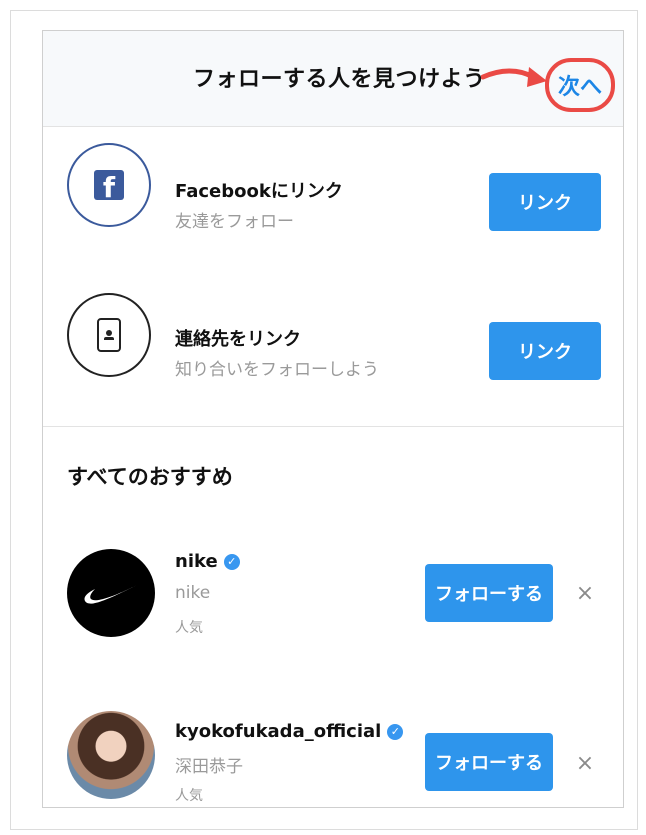 This screenshot has width=646, height=835. I want to click on username-text: kyokofukada_official, so click(278, 731).